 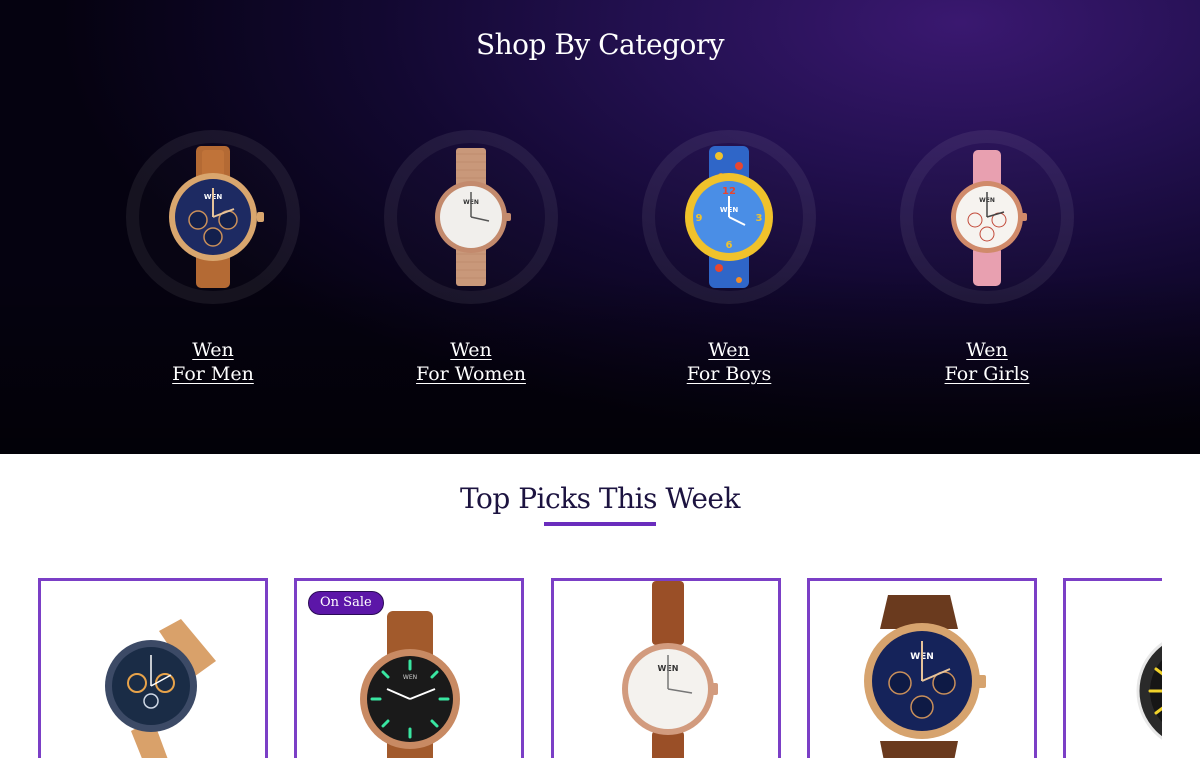 I want to click on category-women-label: For Women, so click(x=471, y=374).